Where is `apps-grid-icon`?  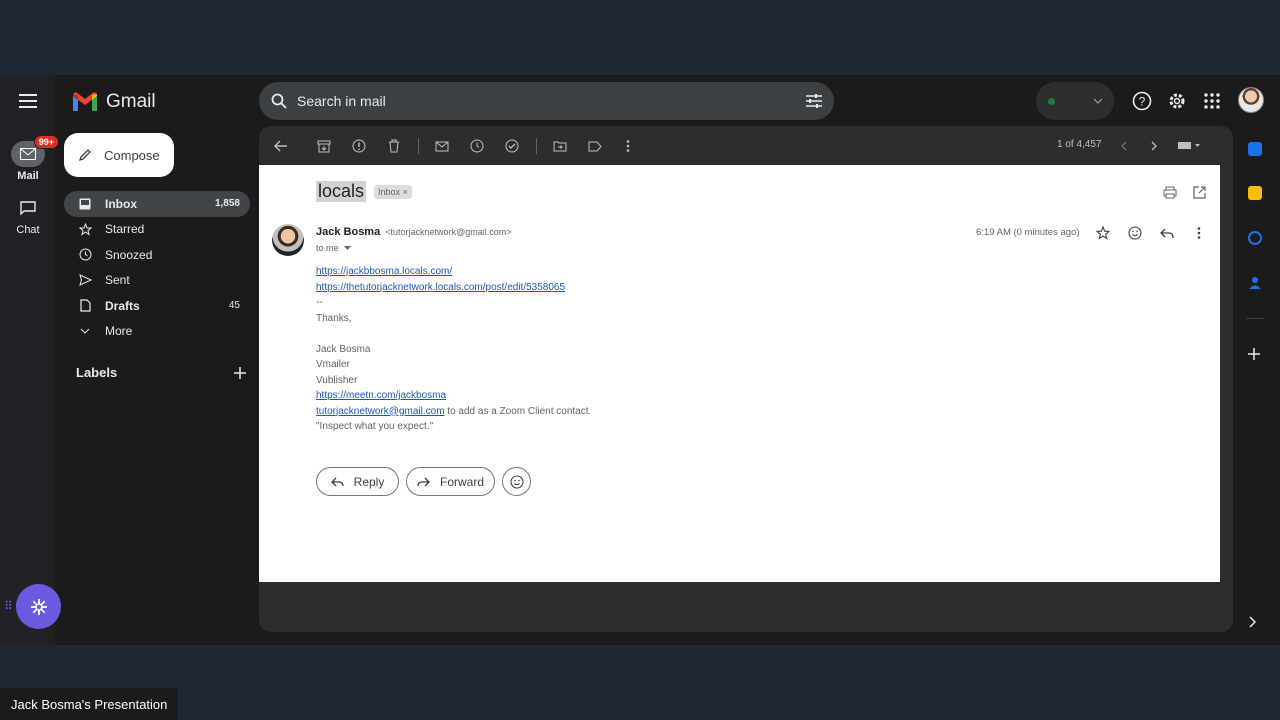
apps-grid-icon is located at coordinates (1212, 101).